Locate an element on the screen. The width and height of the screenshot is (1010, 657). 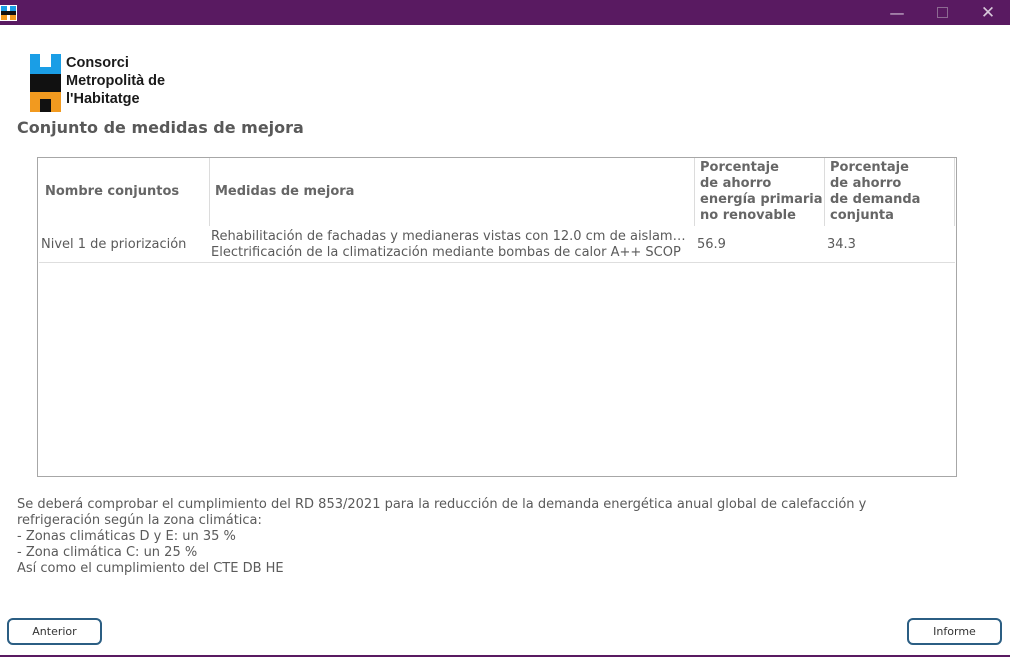
note-line: - Zona climática C: un 25 % is located at coordinates (107, 552).